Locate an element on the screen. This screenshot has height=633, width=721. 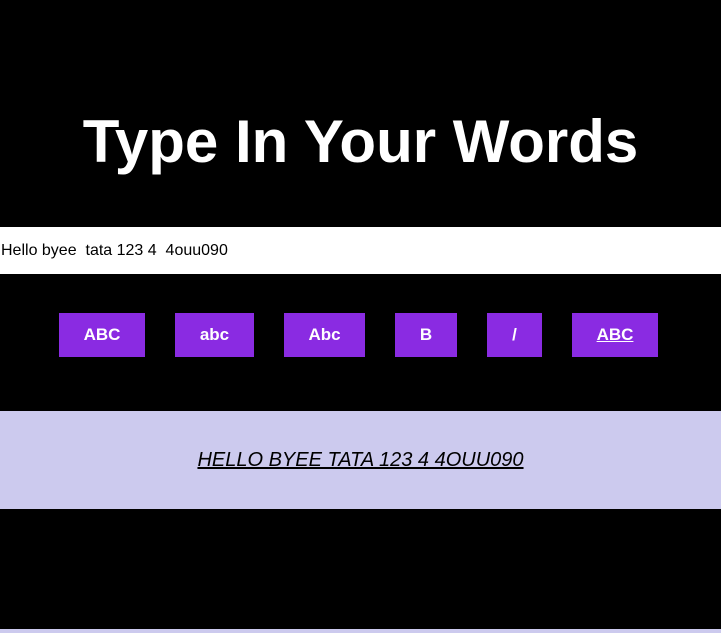
output-text: HELLO BYEE TATA 123 4 4OUU090 is located at coordinates (360, 459).